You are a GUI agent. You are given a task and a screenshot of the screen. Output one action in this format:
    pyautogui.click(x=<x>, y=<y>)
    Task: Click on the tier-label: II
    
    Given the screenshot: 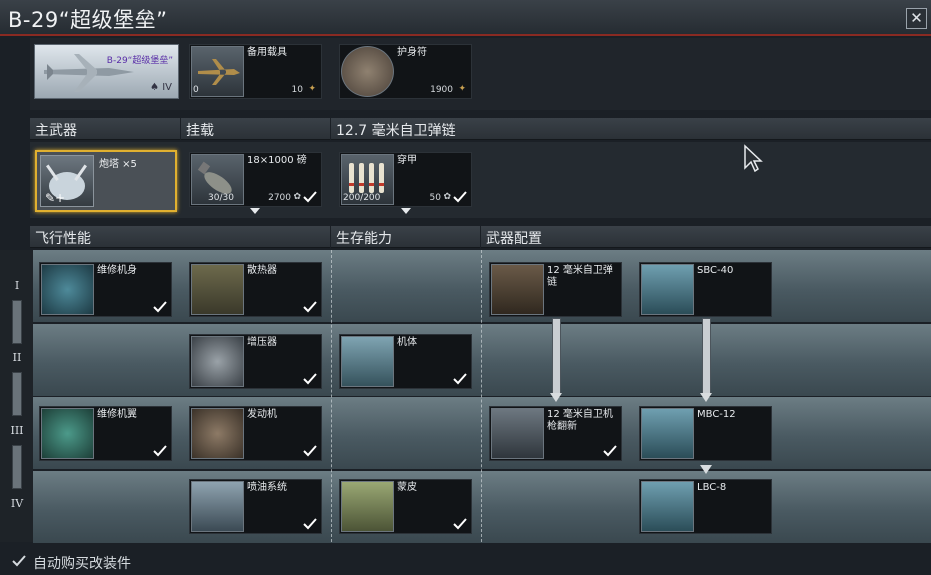 What is the action you would take?
    pyautogui.click(x=17, y=357)
    